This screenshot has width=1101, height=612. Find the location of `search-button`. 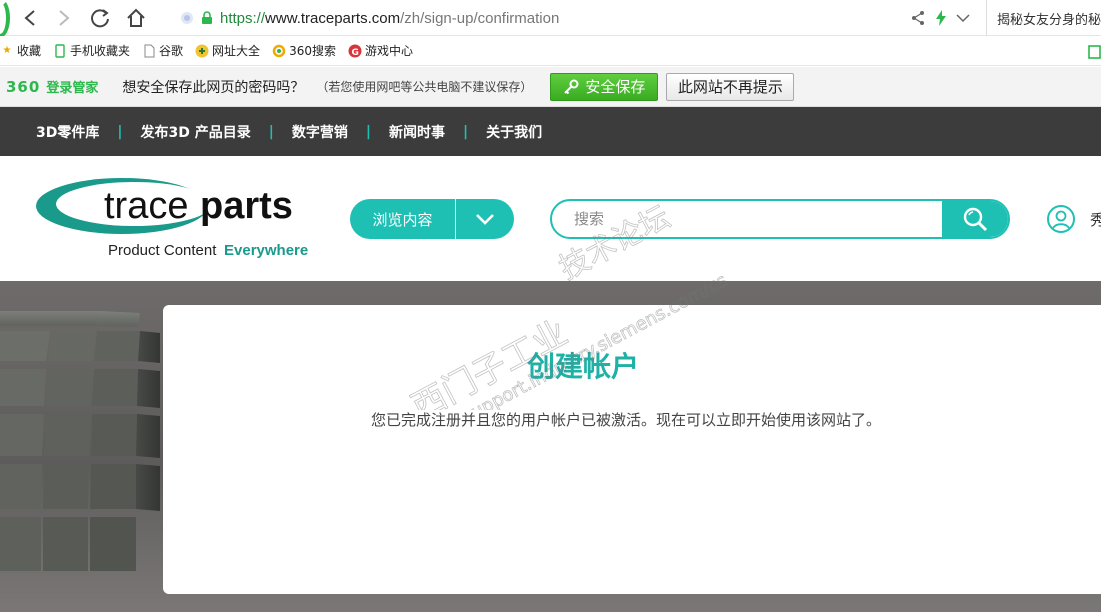

search-button is located at coordinates (975, 219).